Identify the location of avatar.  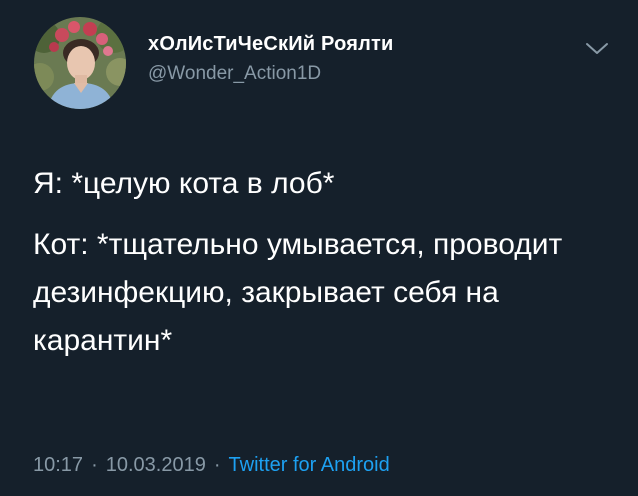
(80, 63).